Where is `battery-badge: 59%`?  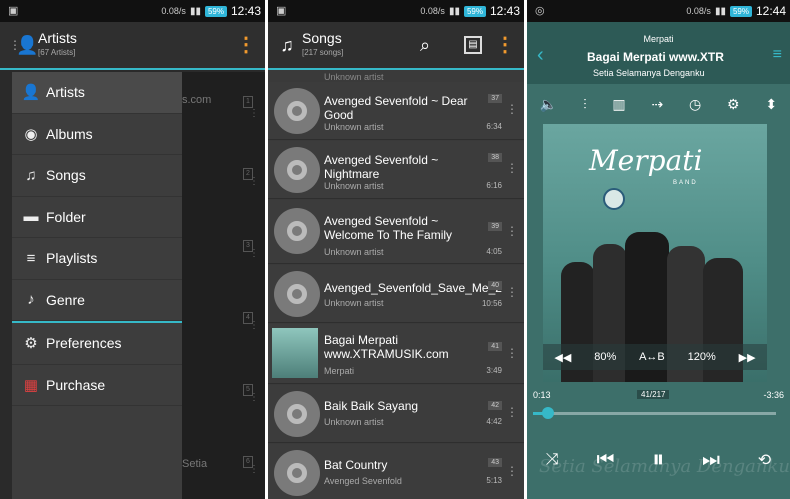
battery-badge: 59% is located at coordinates (740, 11).